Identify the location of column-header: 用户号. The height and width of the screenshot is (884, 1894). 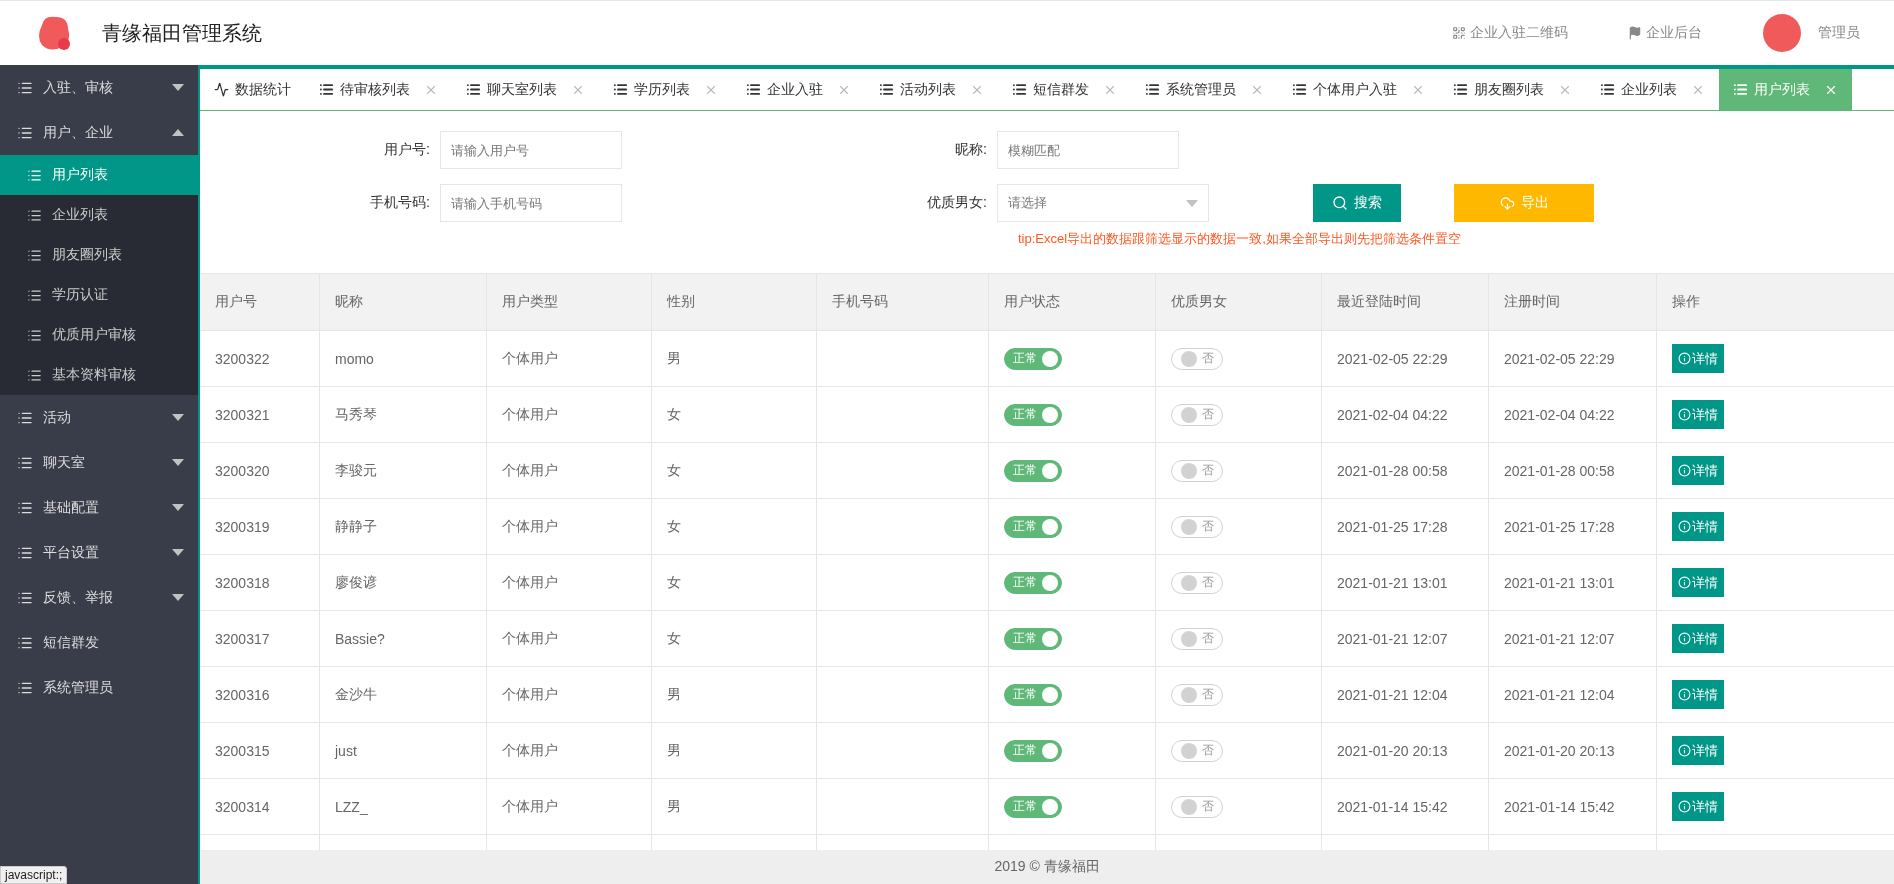
(260, 302).